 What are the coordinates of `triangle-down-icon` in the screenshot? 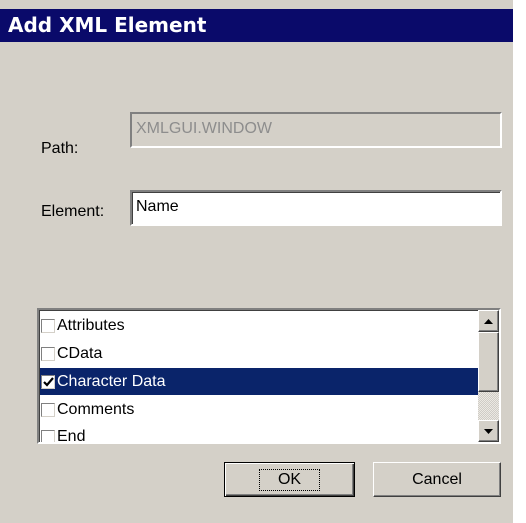 It's located at (488, 431).